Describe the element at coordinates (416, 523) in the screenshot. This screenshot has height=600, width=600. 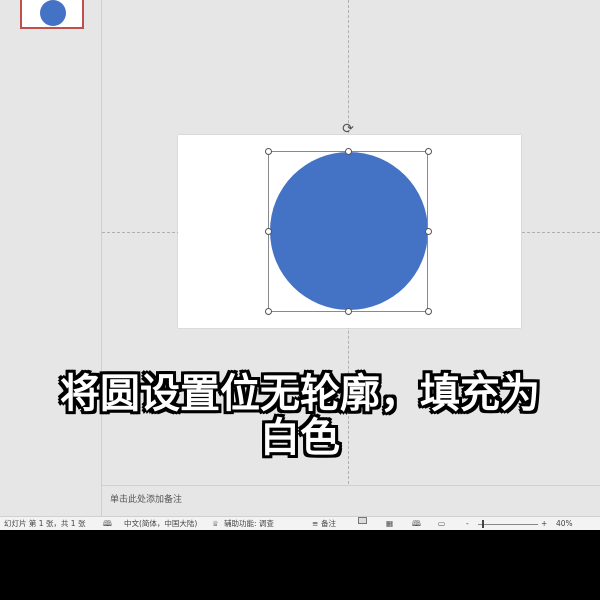
I see `reading-view-icon: 🕮` at that location.